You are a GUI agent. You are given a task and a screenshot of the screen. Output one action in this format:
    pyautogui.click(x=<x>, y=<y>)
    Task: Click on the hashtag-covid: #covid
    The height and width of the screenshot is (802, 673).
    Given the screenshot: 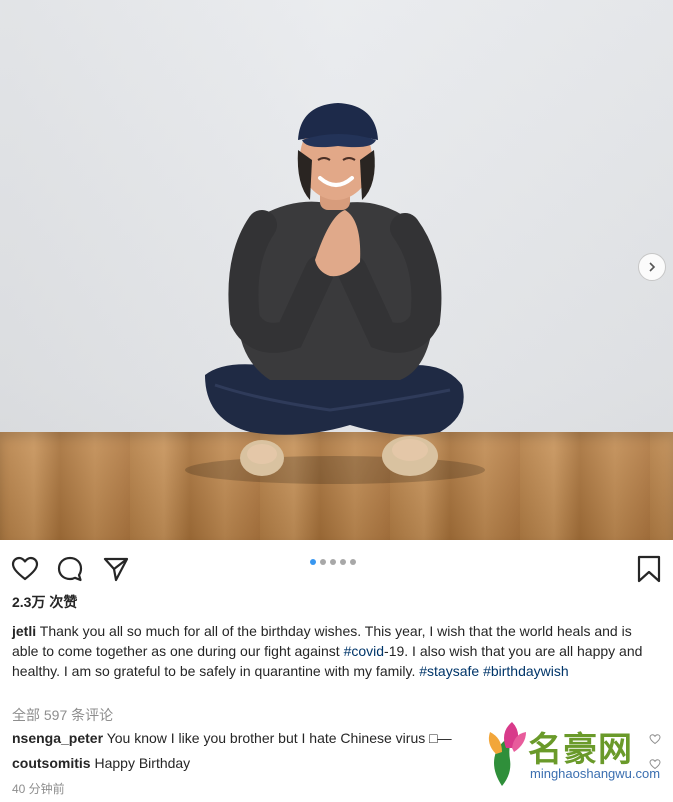 What is the action you would take?
    pyautogui.click(x=364, y=651)
    